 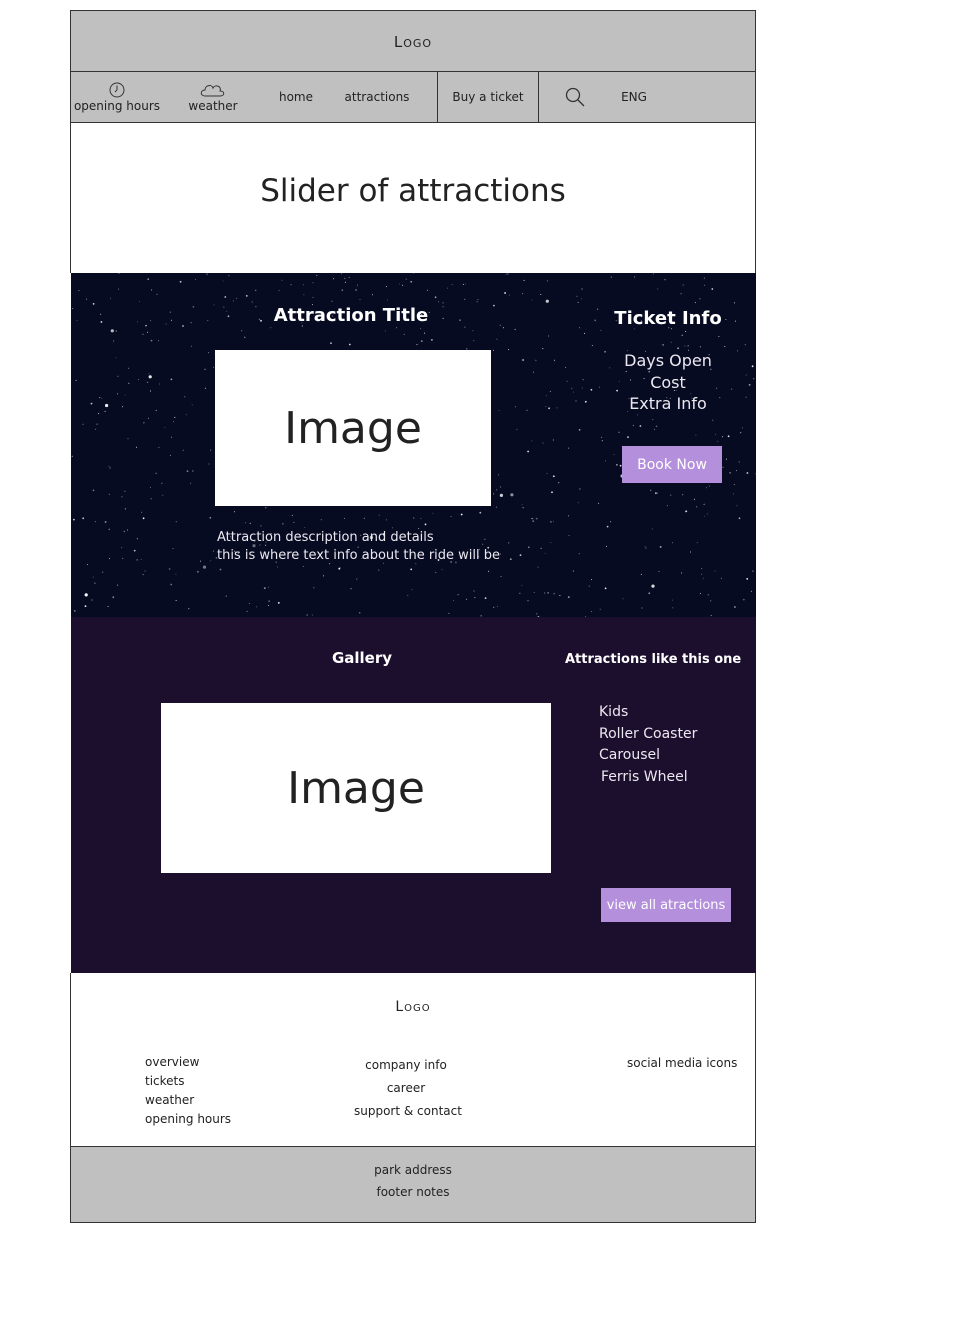 I want to click on header-logo: Logo, so click(x=413, y=42).